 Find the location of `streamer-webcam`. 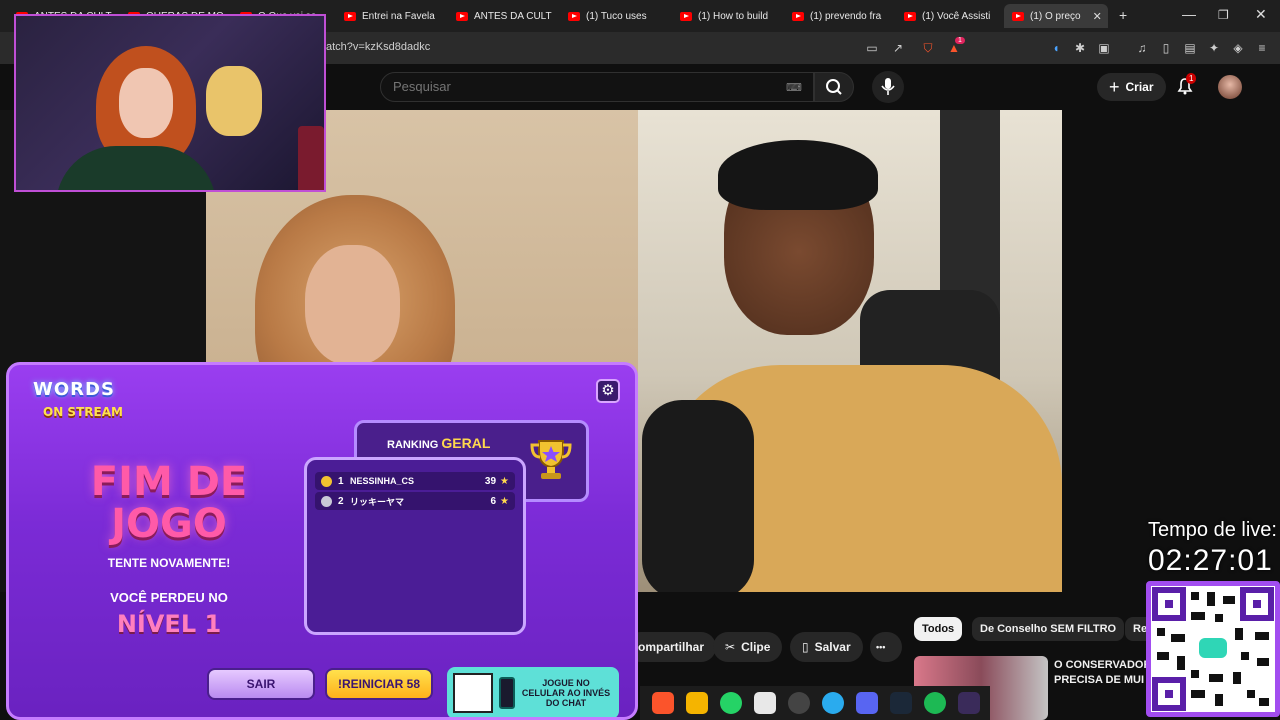

streamer-webcam is located at coordinates (170, 103).